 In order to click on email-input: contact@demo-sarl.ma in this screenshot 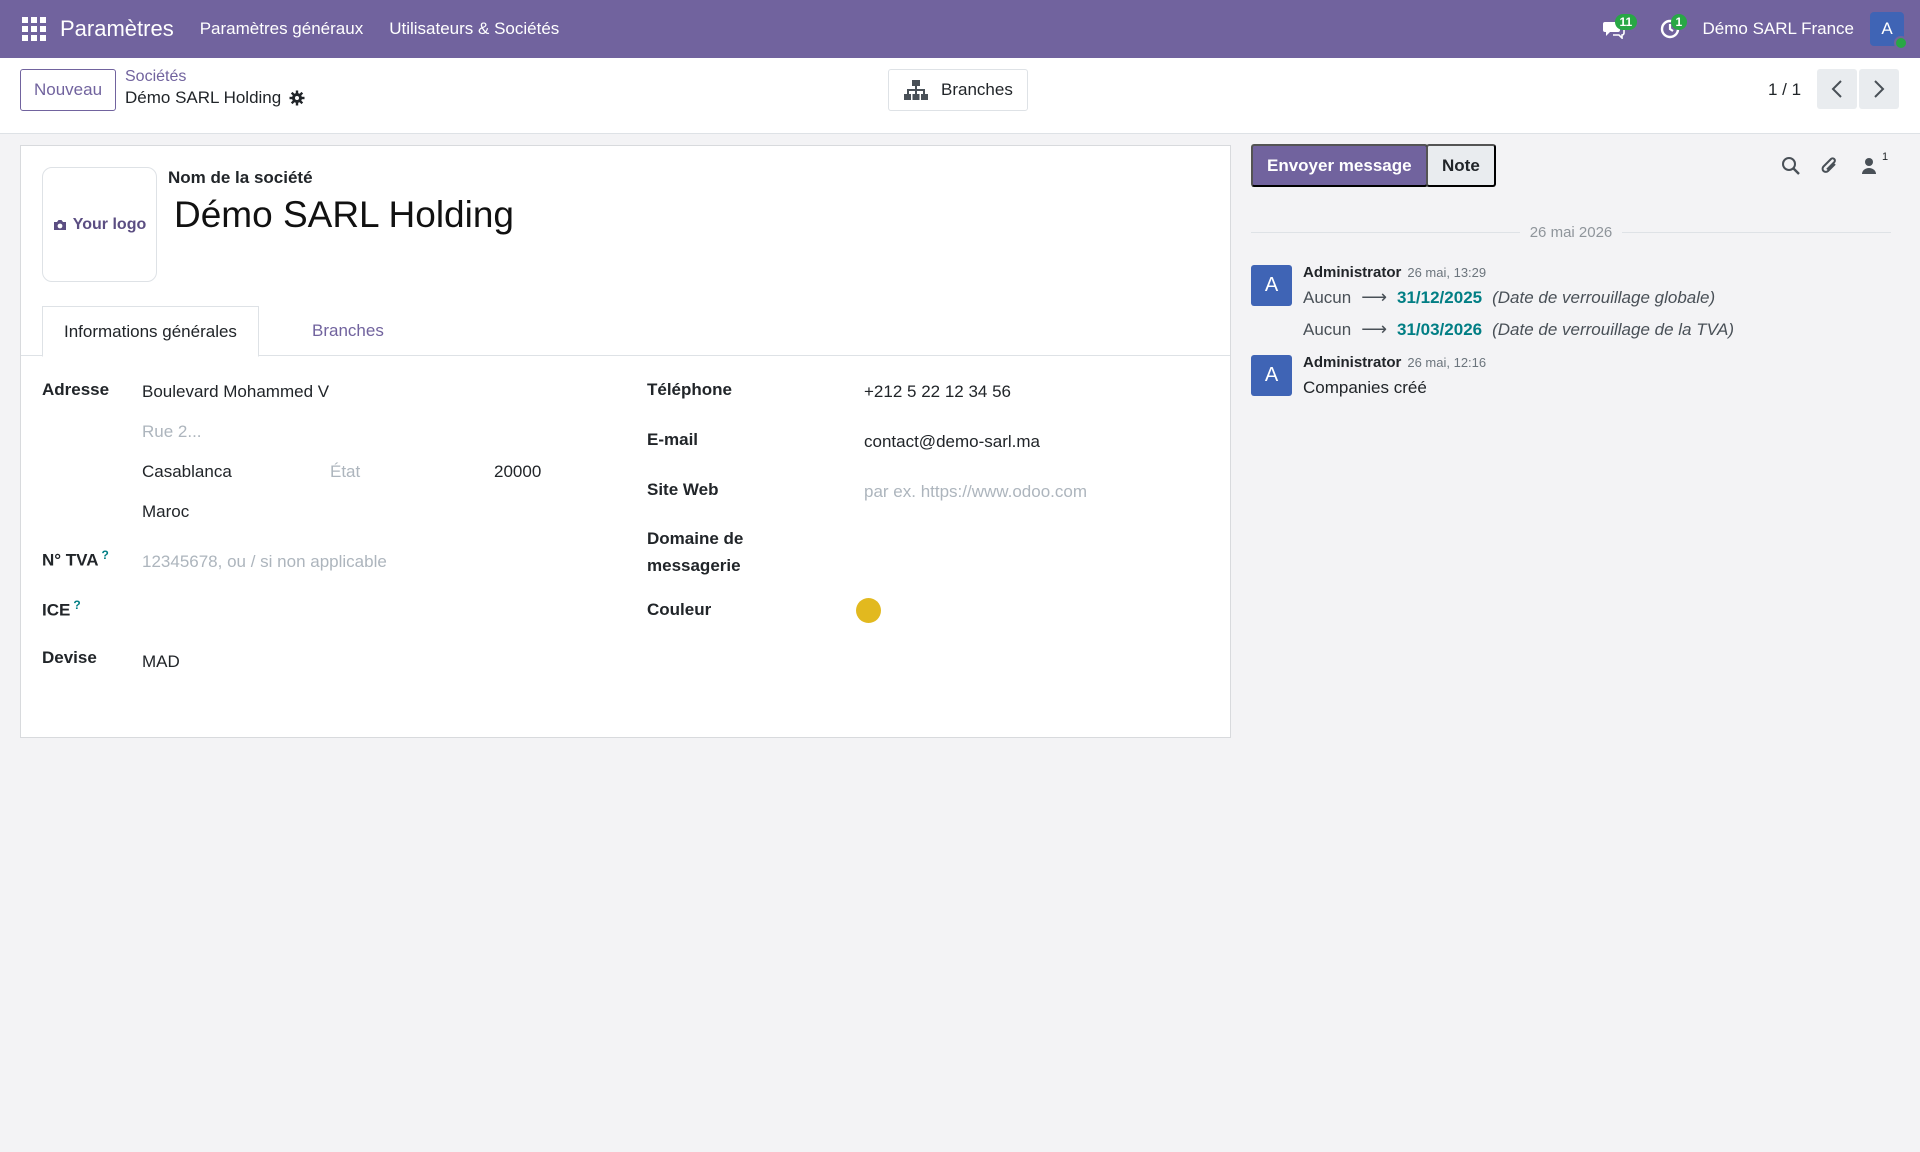, I will do `click(952, 442)`.